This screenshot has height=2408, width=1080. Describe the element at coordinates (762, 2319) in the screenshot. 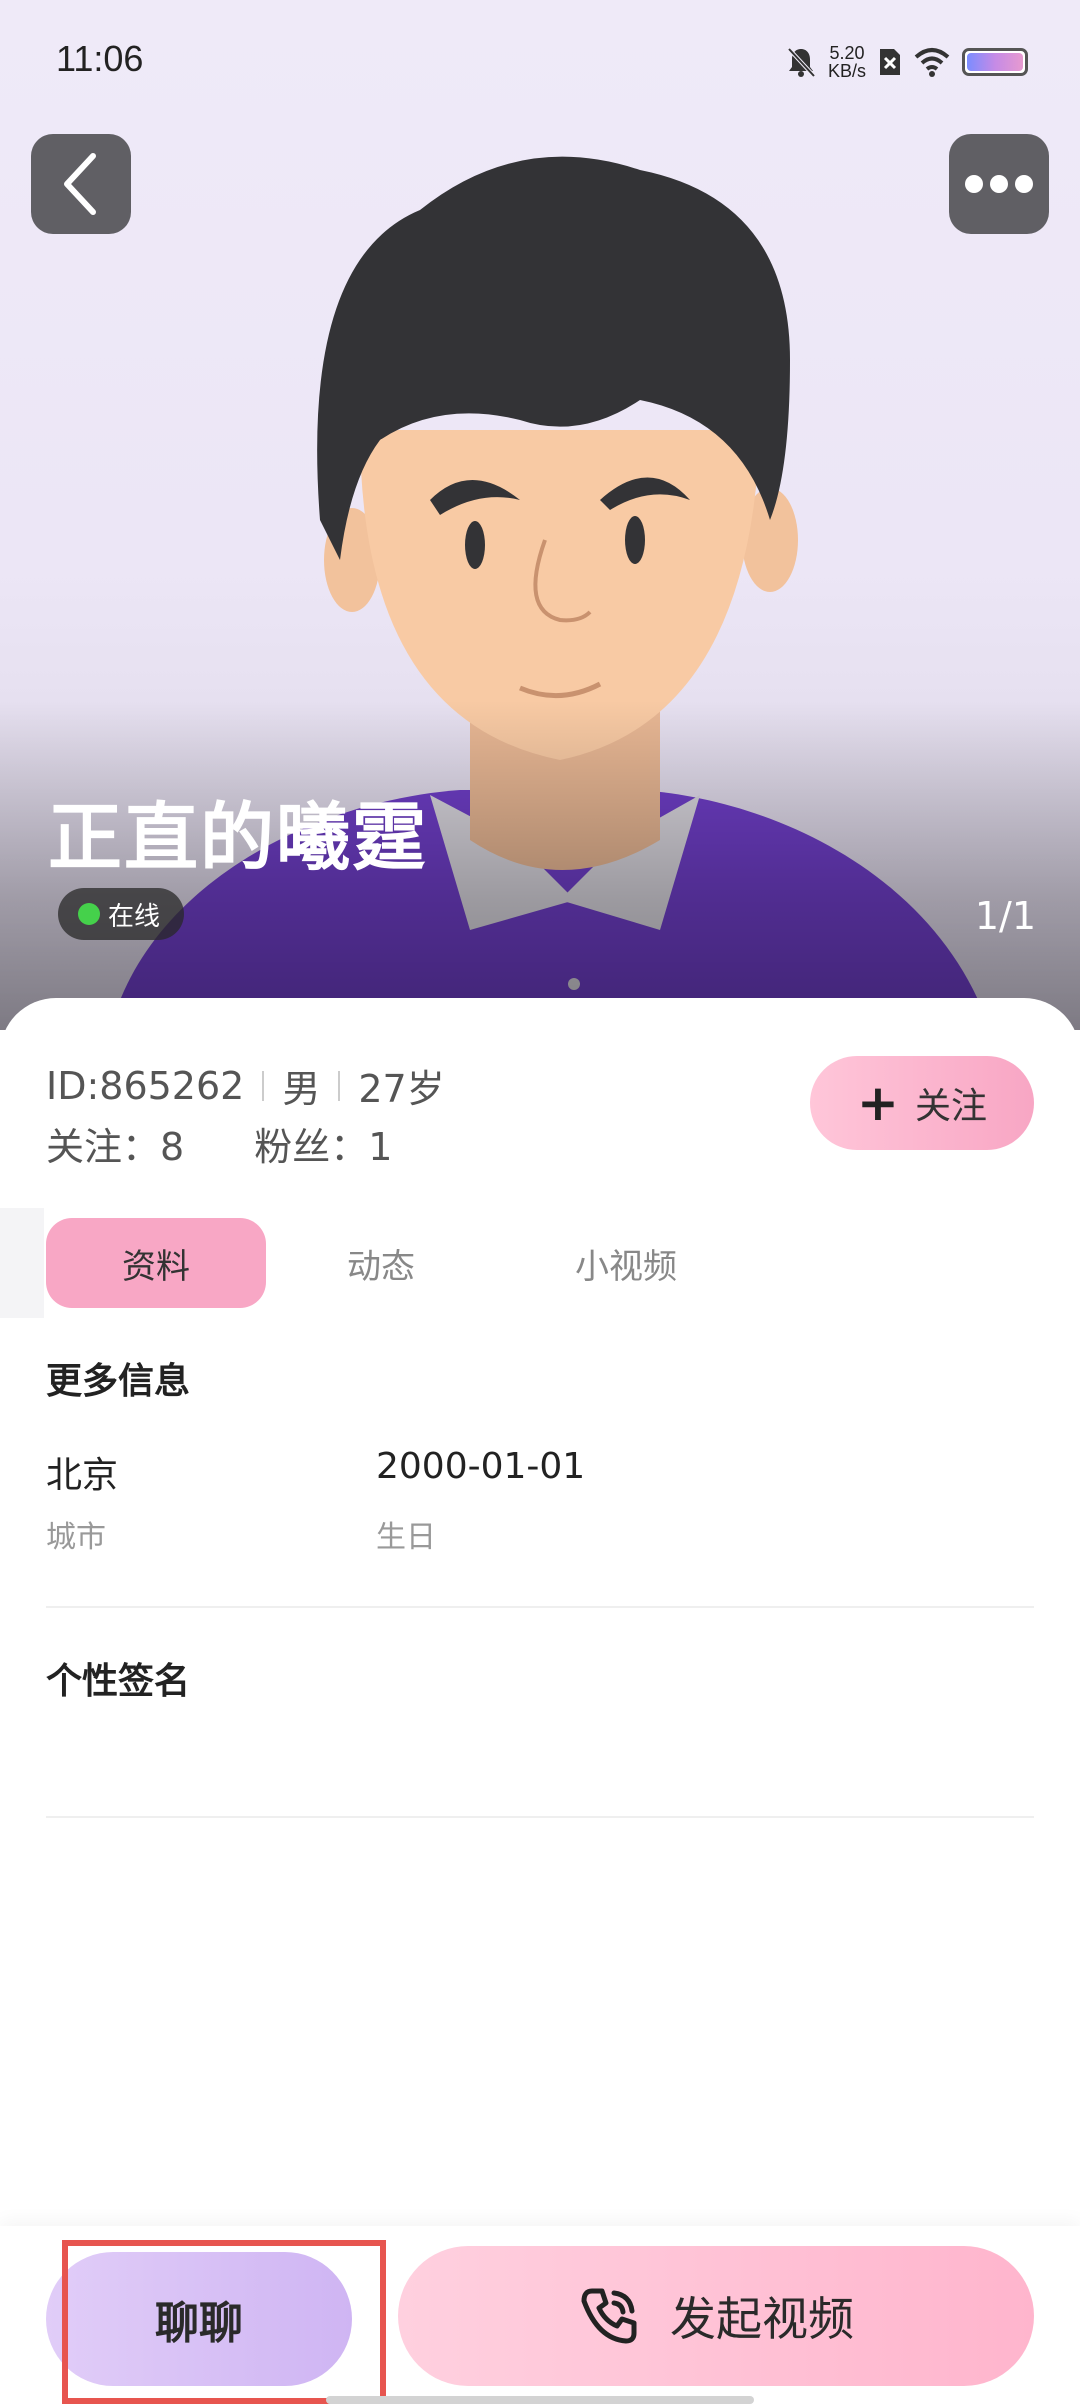

I see `start-video-label: 发起视频` at that location.